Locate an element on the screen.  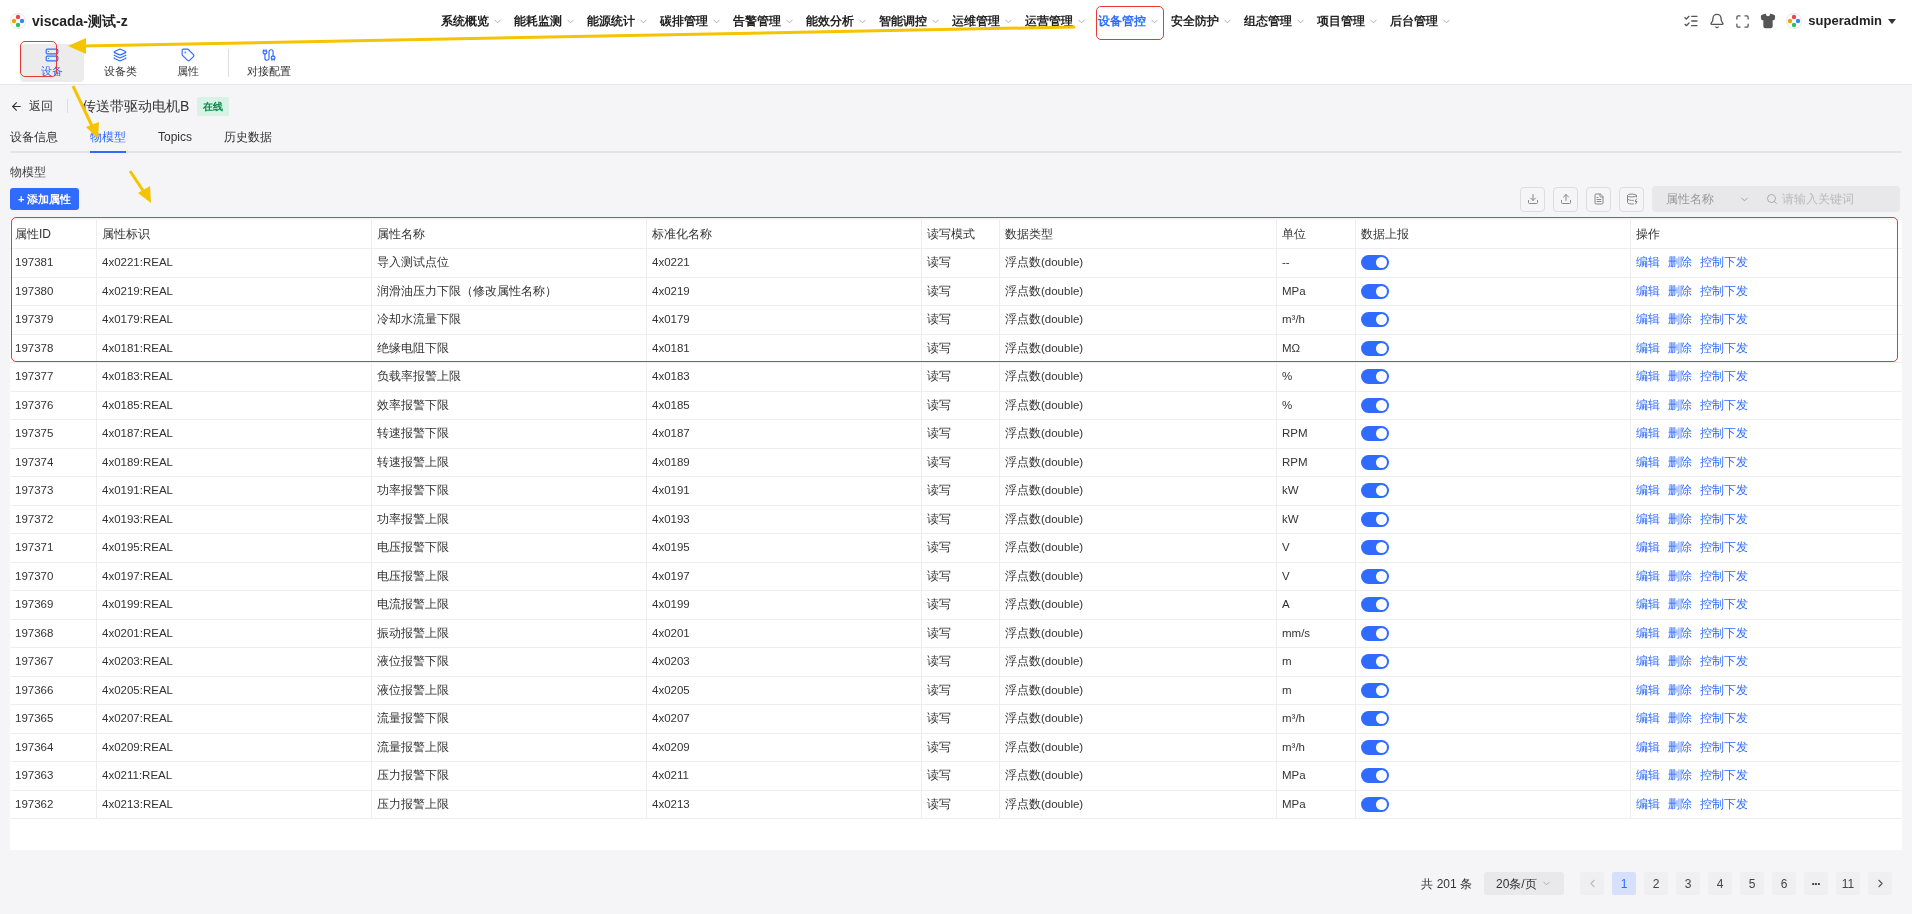
back-link: 返回 is located at coordinates (31, 106).